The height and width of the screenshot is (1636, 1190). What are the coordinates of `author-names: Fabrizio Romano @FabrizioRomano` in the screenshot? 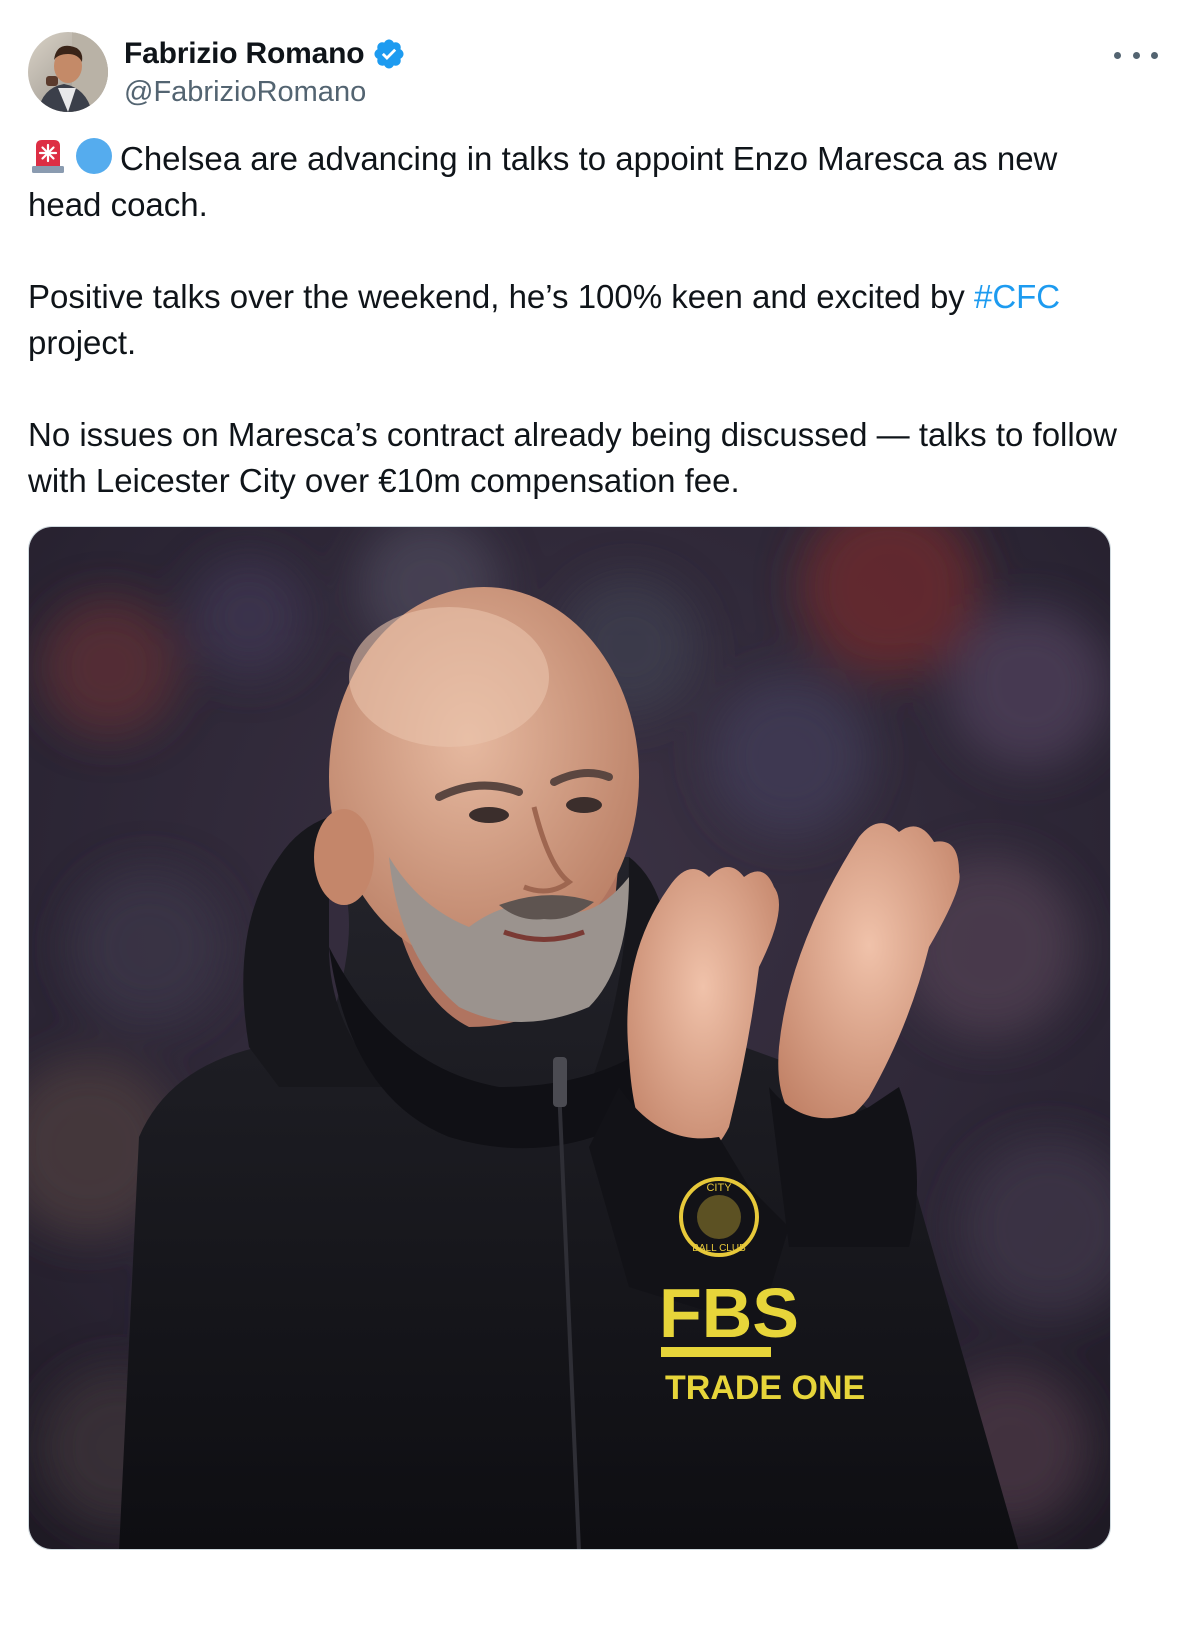 It's located at (265, 71).